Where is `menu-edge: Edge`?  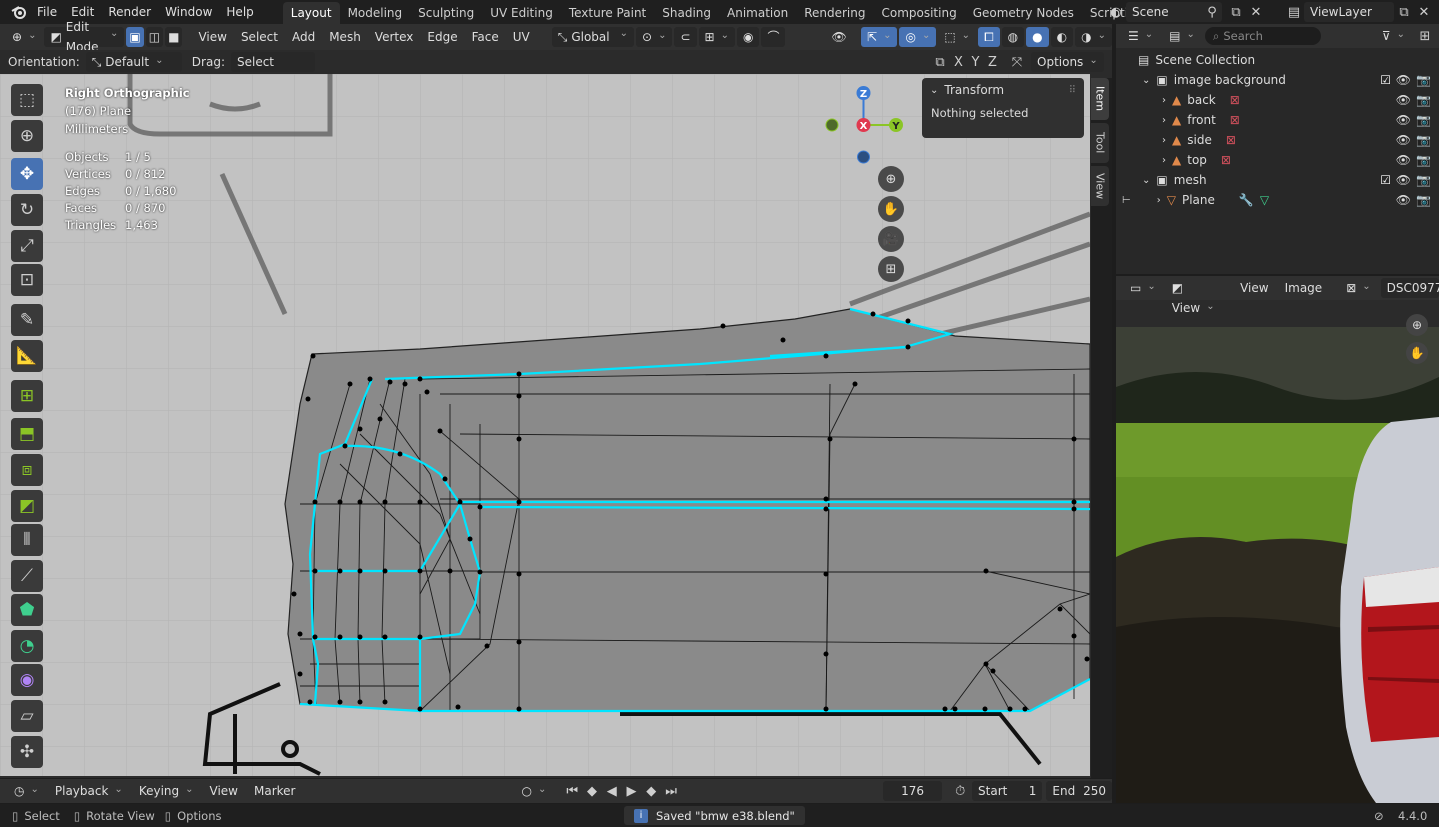
menu-edge: Edge is located at coordinates (442, 37).